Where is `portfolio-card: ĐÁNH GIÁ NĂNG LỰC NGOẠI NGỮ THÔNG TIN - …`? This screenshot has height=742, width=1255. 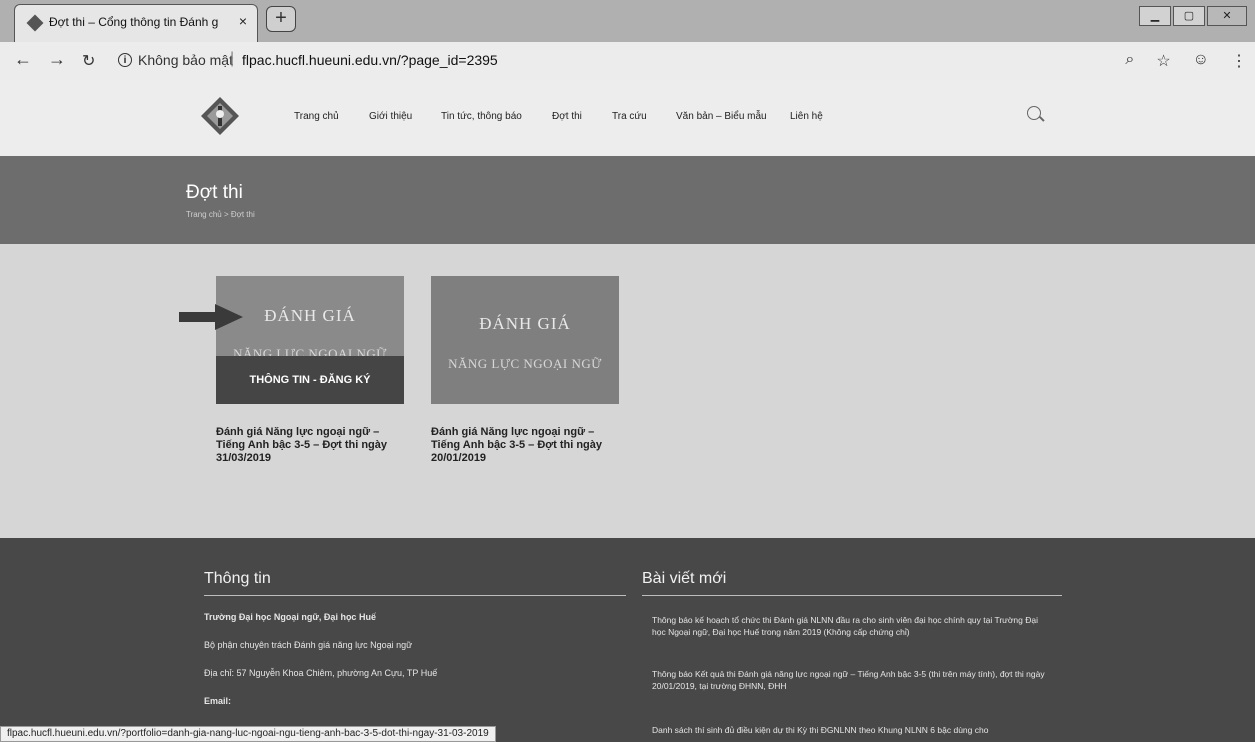
portfolio-card: ĐÁNH GIÁ NĂNG LỰC NGOẠI NGỮ THÔNG TIN - … is located at coordinates (311, 370).